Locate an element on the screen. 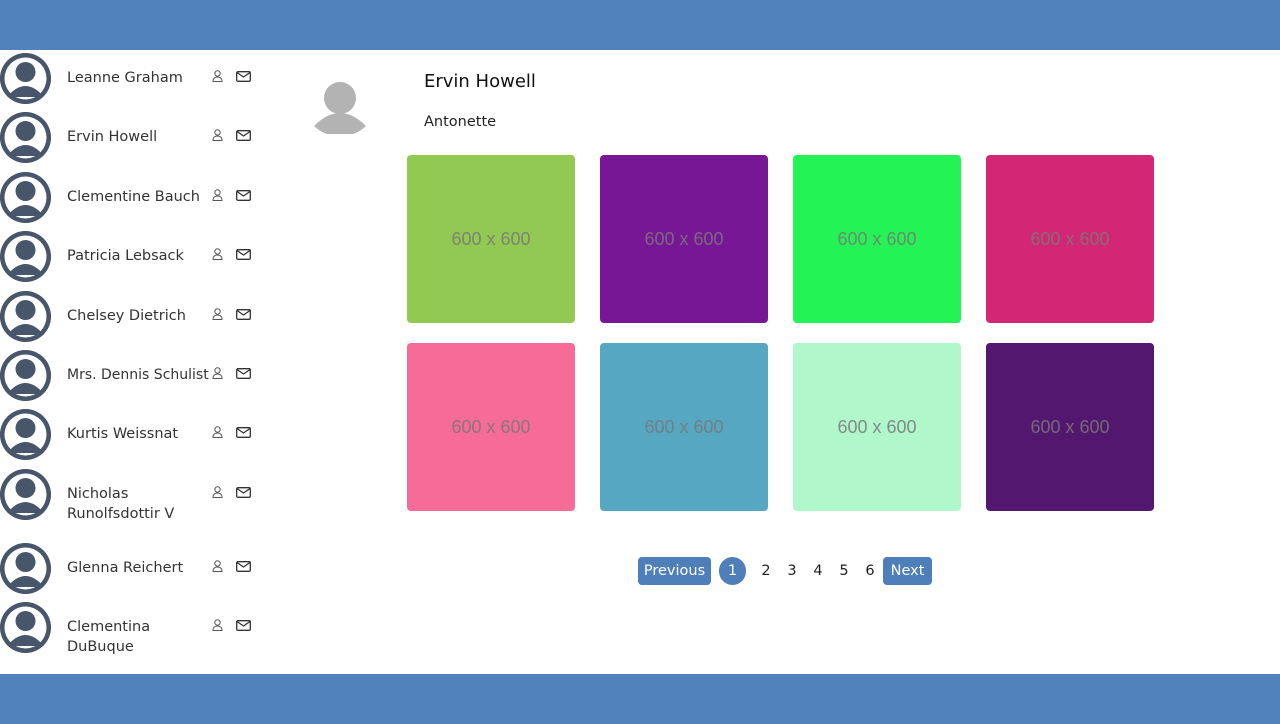  page-button: 6 is located at coordinates (870, 571).